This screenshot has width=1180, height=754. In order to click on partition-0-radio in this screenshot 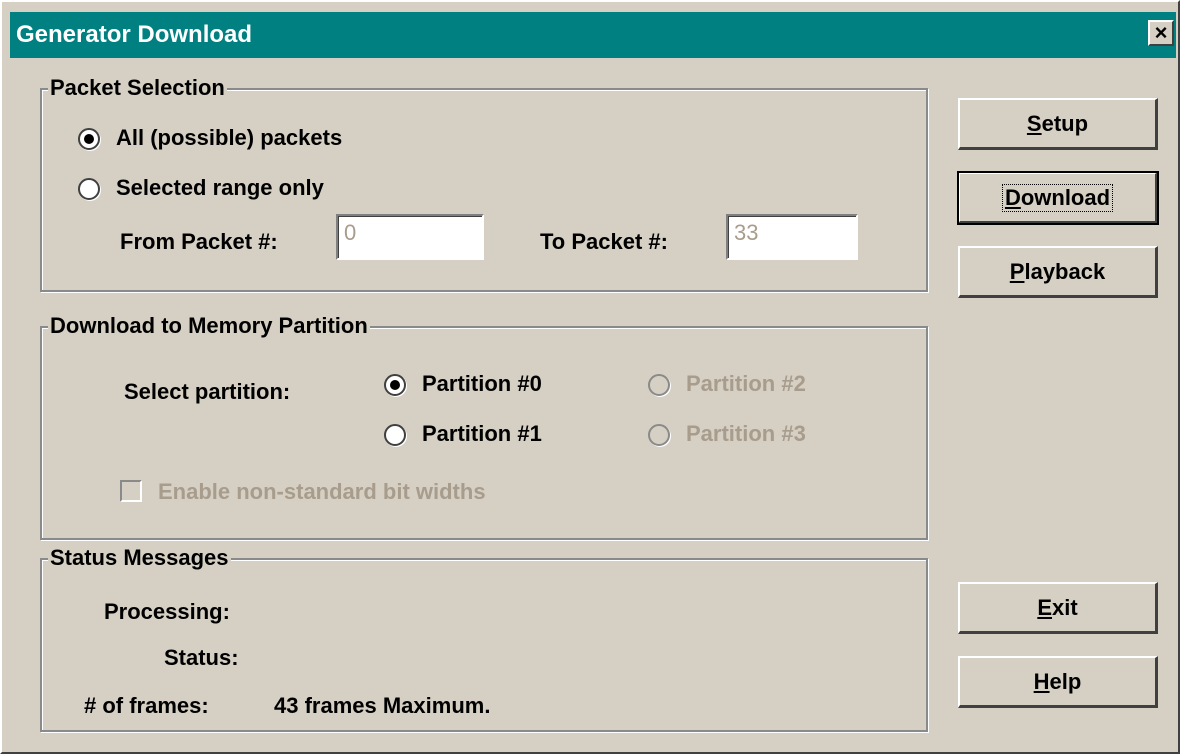, I will do `click(395, 385)`.